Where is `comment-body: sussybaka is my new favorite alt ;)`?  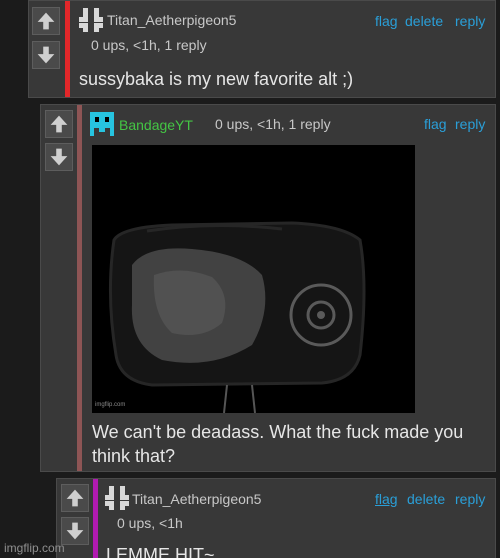
comment-body: sussybaka is my new favorite alt ;) is located at coordinates (216, 79).